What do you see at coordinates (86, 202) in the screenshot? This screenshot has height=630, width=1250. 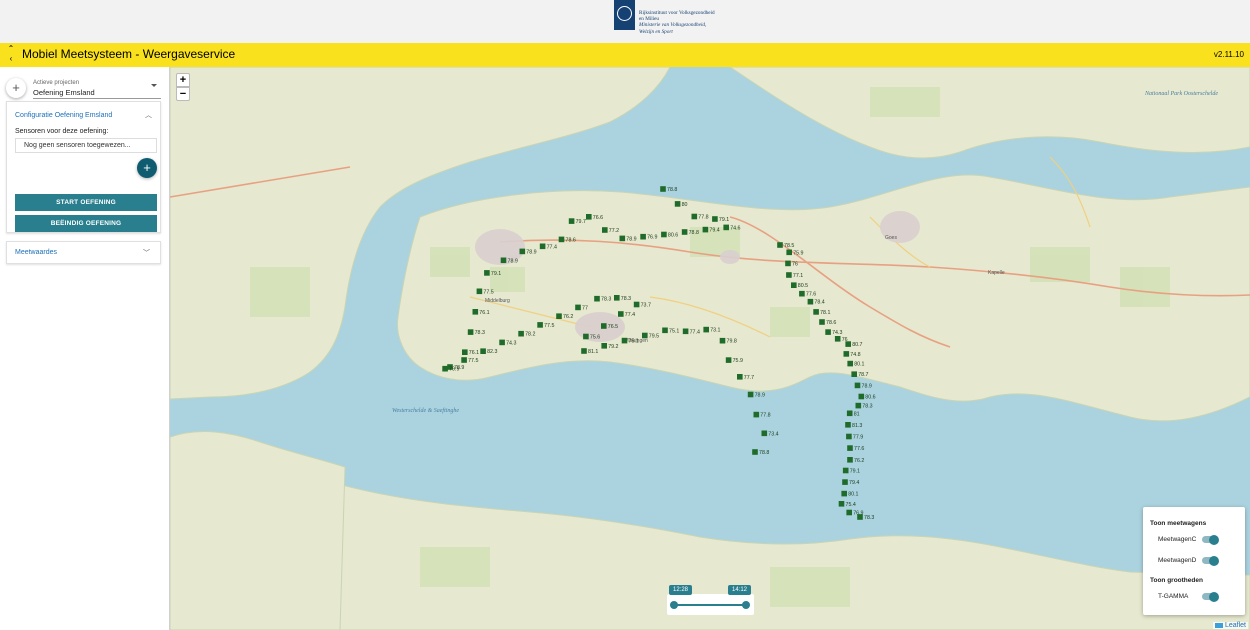 I see `start-exercise-button: START OEFENING` at bounding box center [86, 202].